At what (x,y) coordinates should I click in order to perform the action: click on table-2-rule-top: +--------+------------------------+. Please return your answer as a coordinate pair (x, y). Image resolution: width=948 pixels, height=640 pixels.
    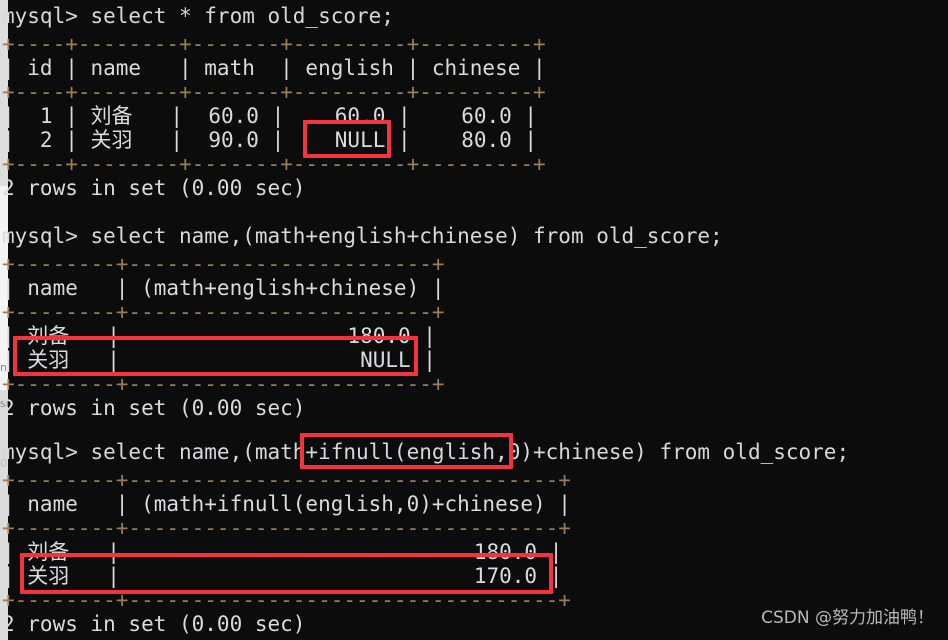
    Looking at the image, I should click on (223, 264).